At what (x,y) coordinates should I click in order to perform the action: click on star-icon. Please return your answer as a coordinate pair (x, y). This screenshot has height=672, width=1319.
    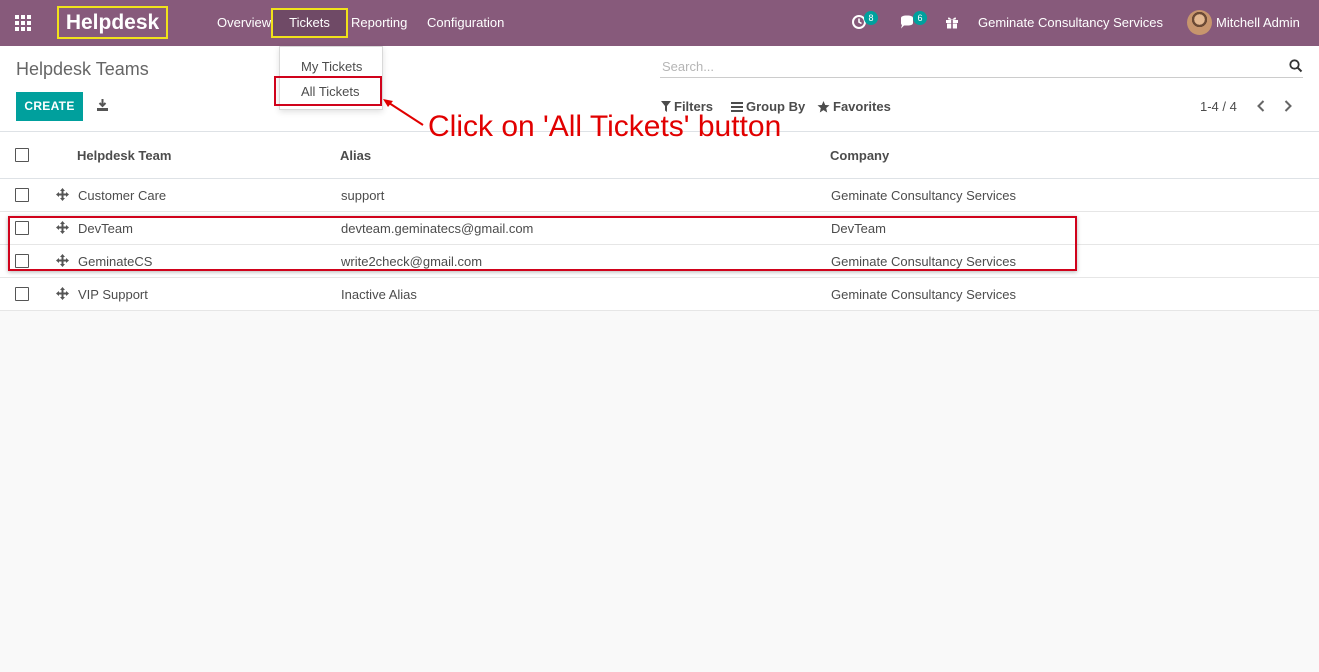
    Looking at the image, I should click on (823, 106).